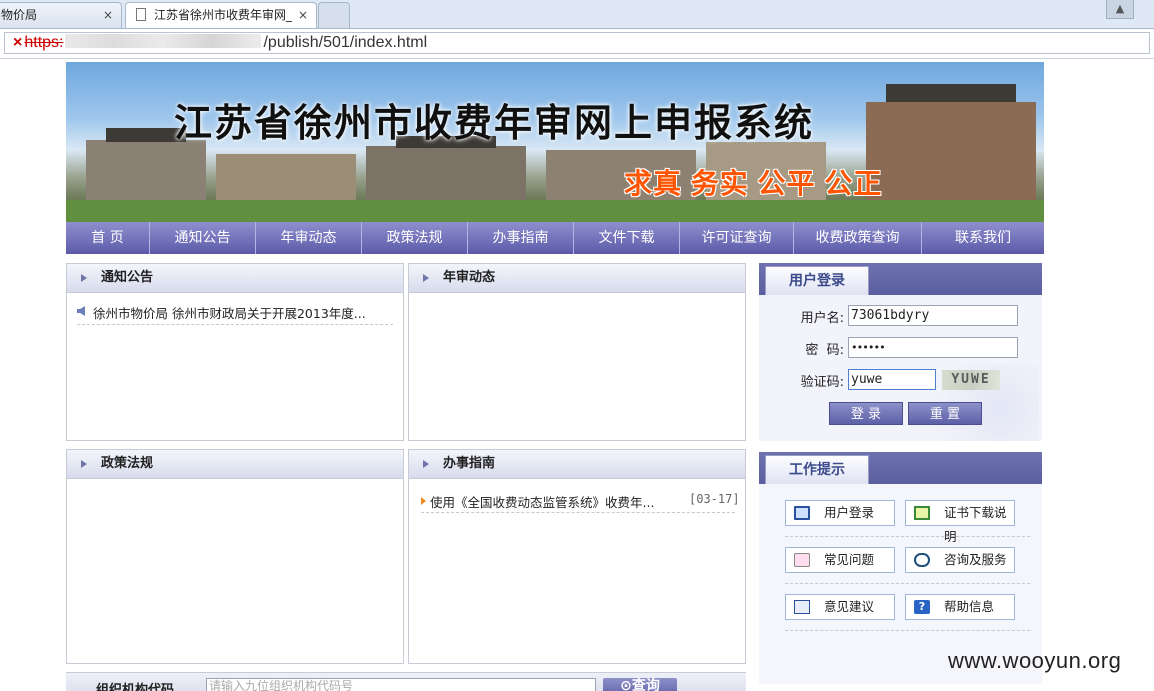  I want to click on faq-icon, so click(802, 560).